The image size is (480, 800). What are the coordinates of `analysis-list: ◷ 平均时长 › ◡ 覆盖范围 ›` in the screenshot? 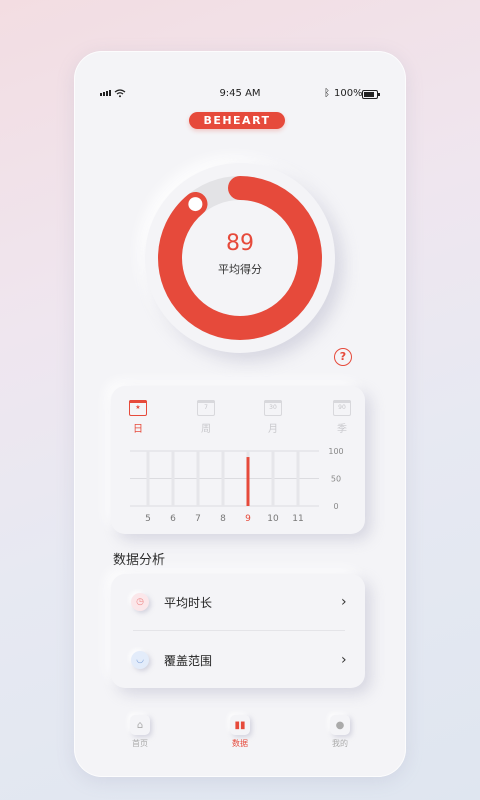 It's located at (238, 631).